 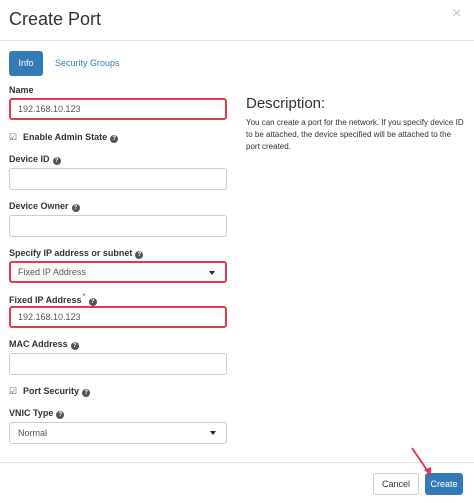 What do you see at coordinates (55, 19) in the screenshot?
I see `modal-title: Create Port` at bounding box center [55, 19].